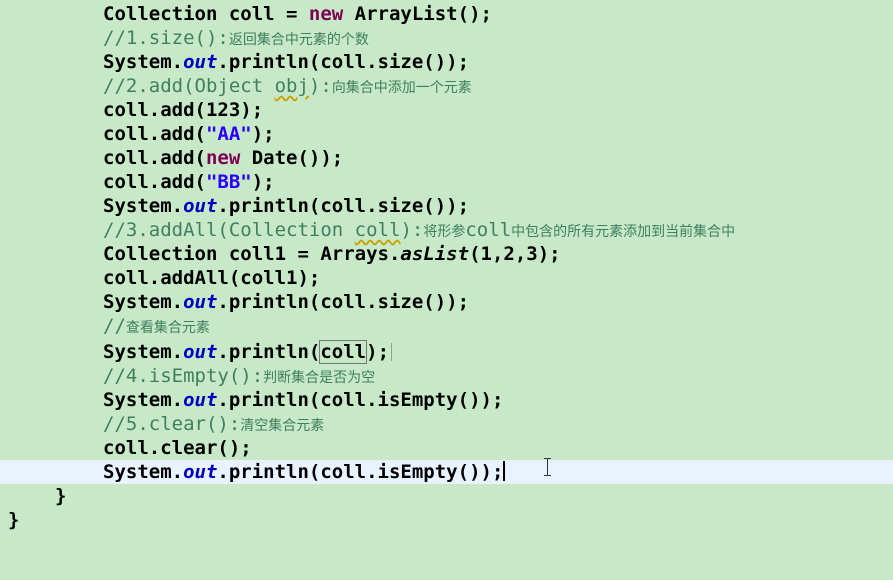 This screenshot has height=580, width=893. Describe the element at coordinates (228, 134) in the screenshot. I see `string-literal: "AA"` at that location.